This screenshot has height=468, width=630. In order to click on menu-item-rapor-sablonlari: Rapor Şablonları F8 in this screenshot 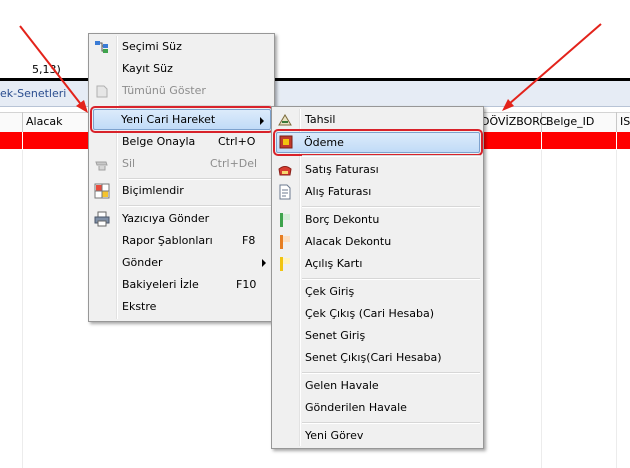, I will do `click(181, 241)`.